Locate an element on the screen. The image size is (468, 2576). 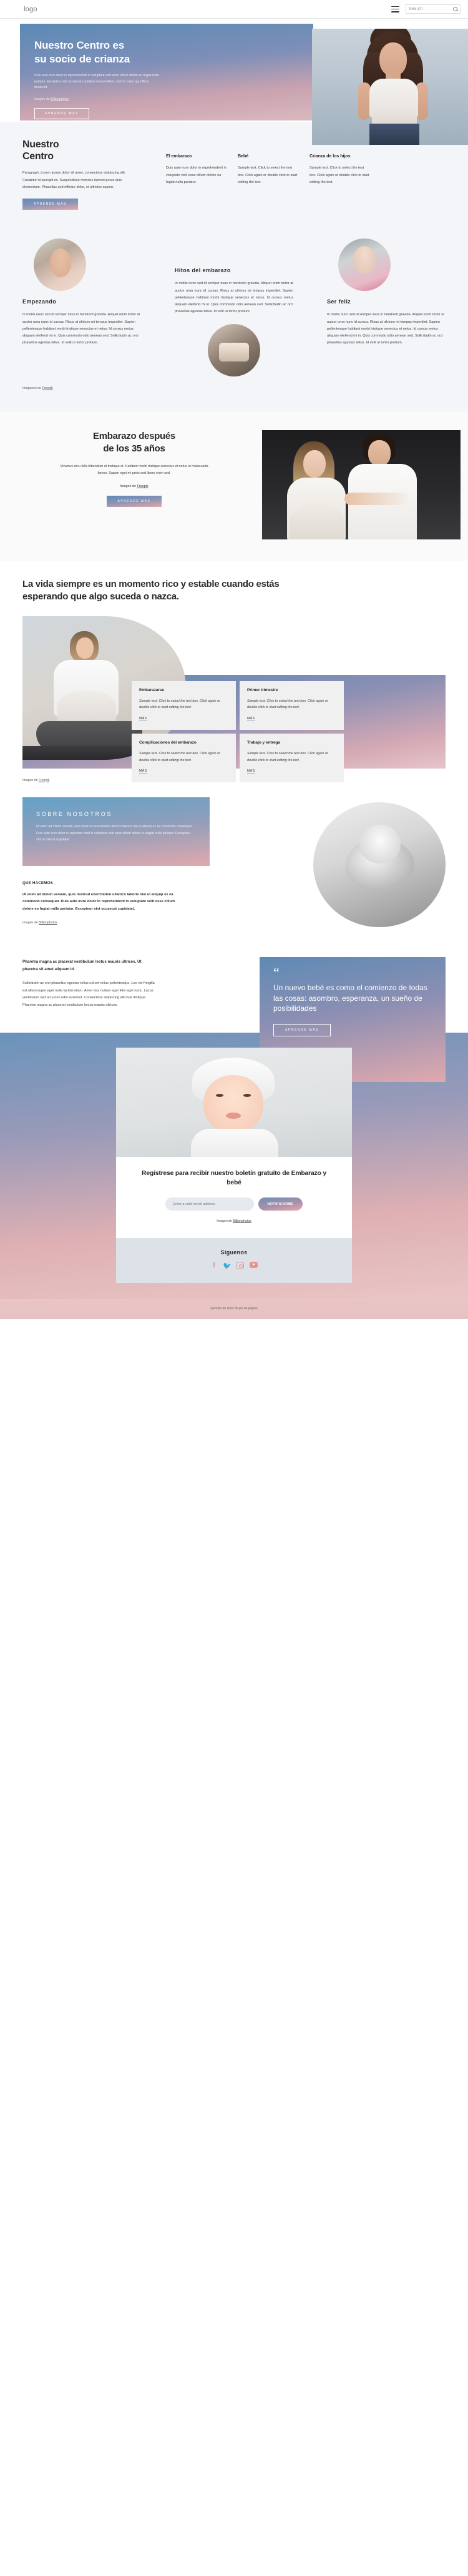
vida-credit-prefix: Imagen de is located at coordinates (31, 780).